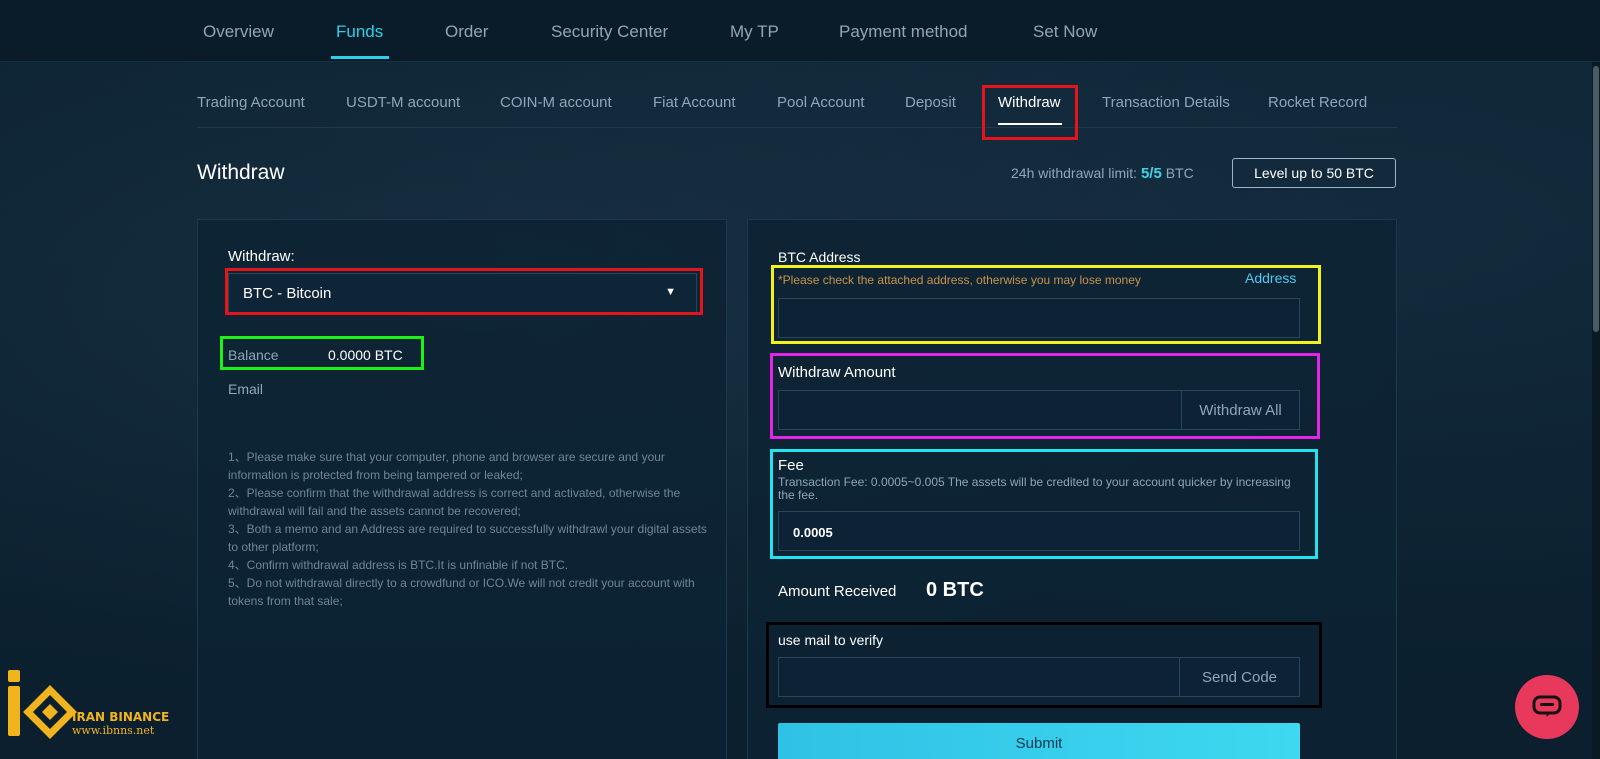 The width and height of the screenshot is (1600, 759). Describe the element at coordinates (403, 102) in the screenshot. I see `tab-usdt-m-account: USDT-M account` at that location.